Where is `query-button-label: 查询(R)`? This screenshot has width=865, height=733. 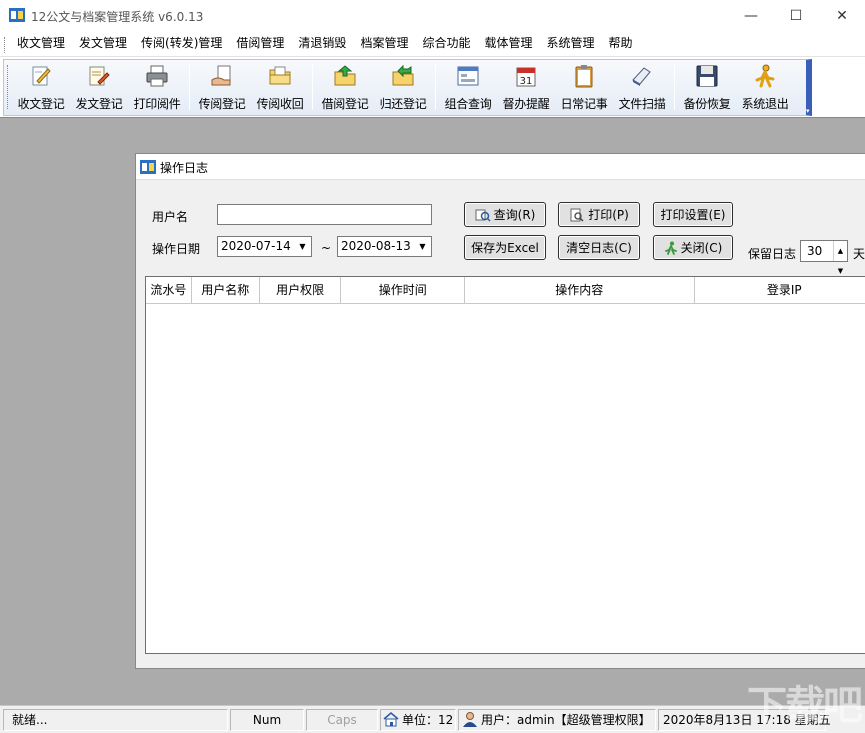 query-button-label: 查询(R) is located at coordinates (514, 215).